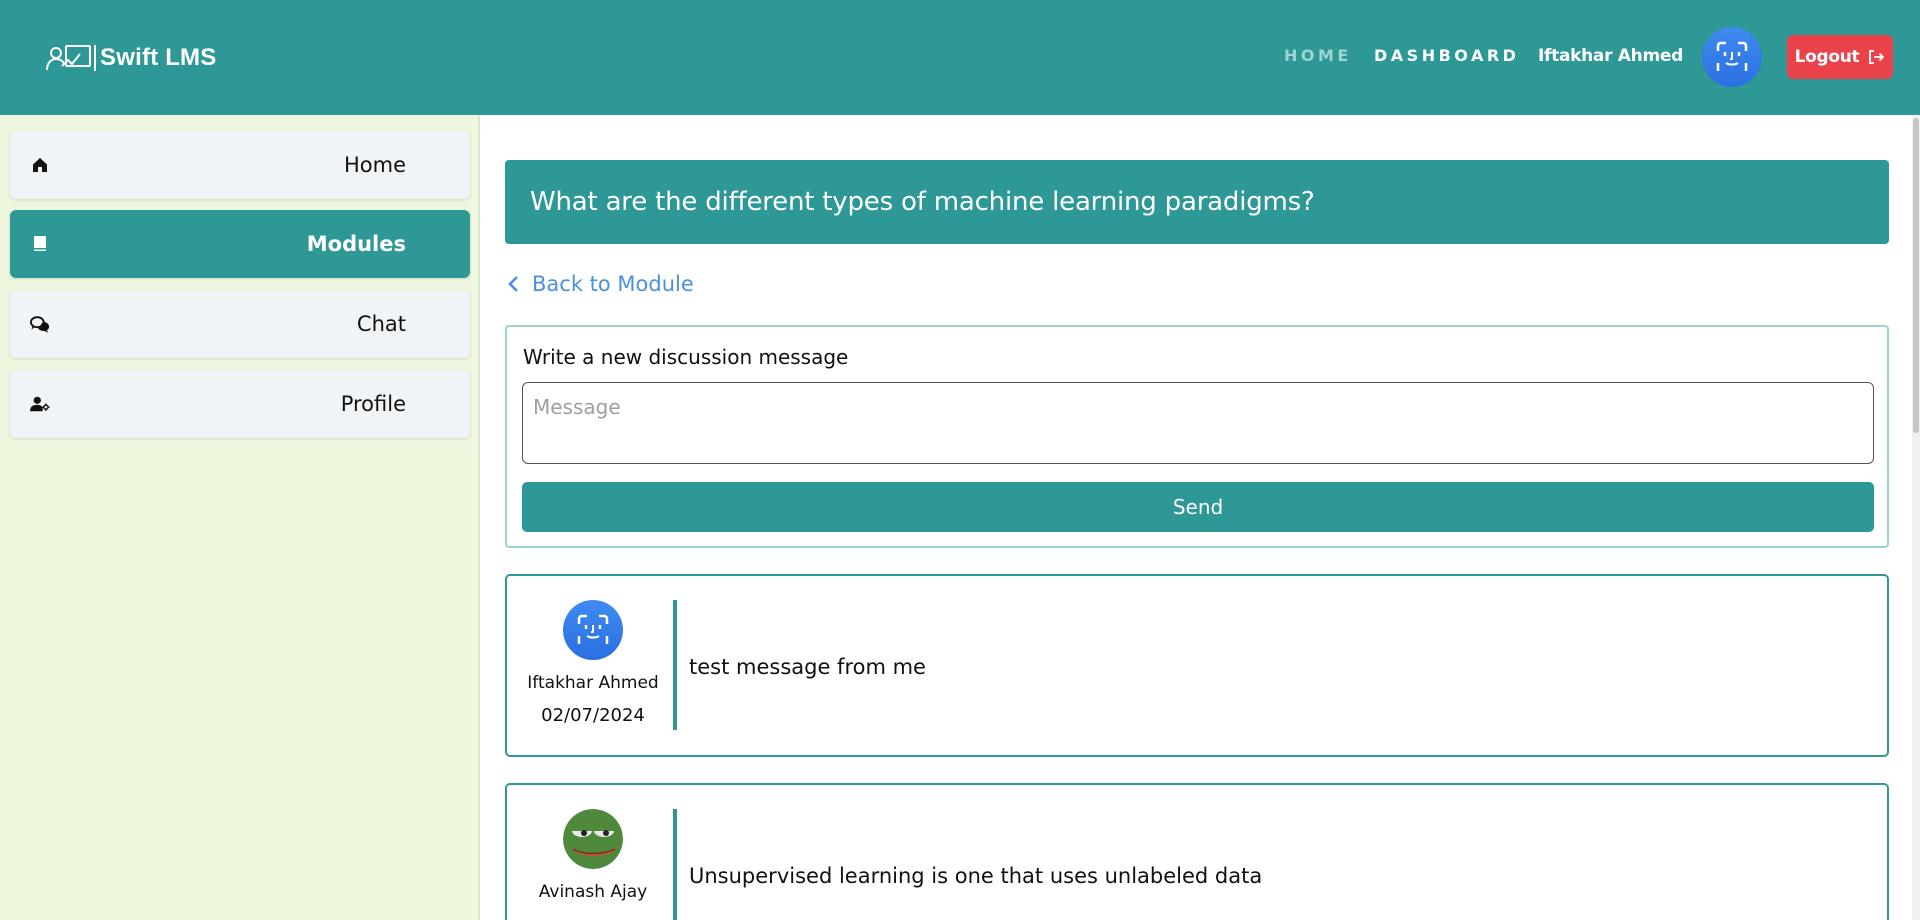  I want to click on logo-separator, so click(95, 58).